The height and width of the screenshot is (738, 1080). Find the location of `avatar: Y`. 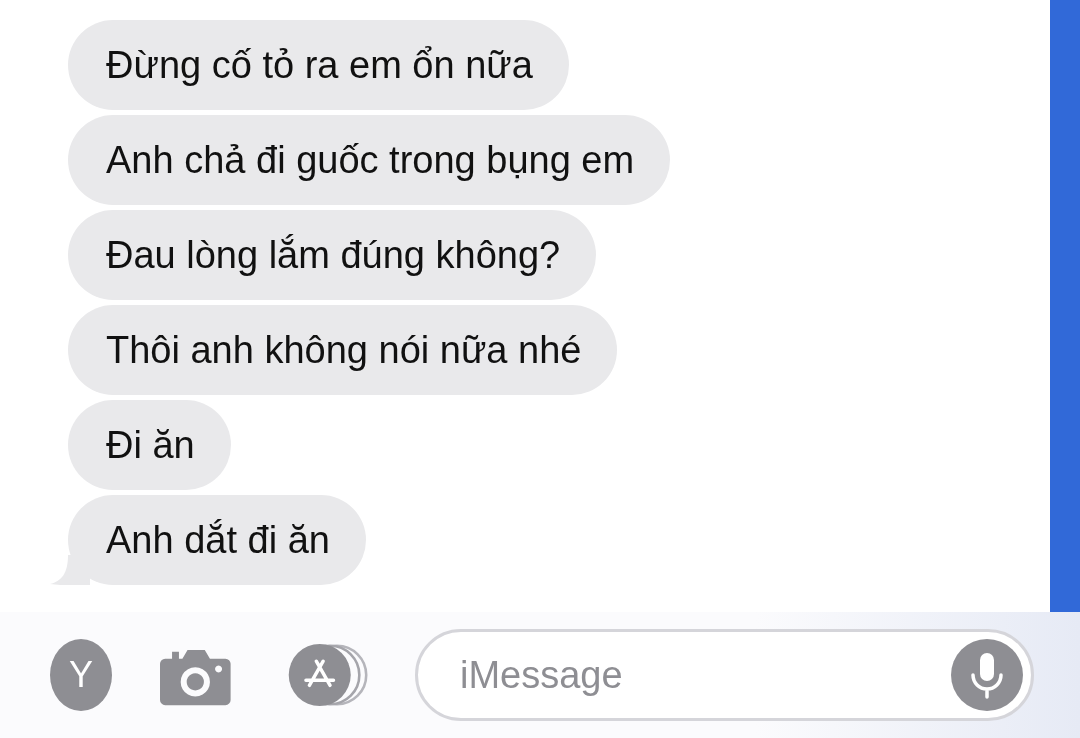

avatar: Y is located at coordinates (81, 675).